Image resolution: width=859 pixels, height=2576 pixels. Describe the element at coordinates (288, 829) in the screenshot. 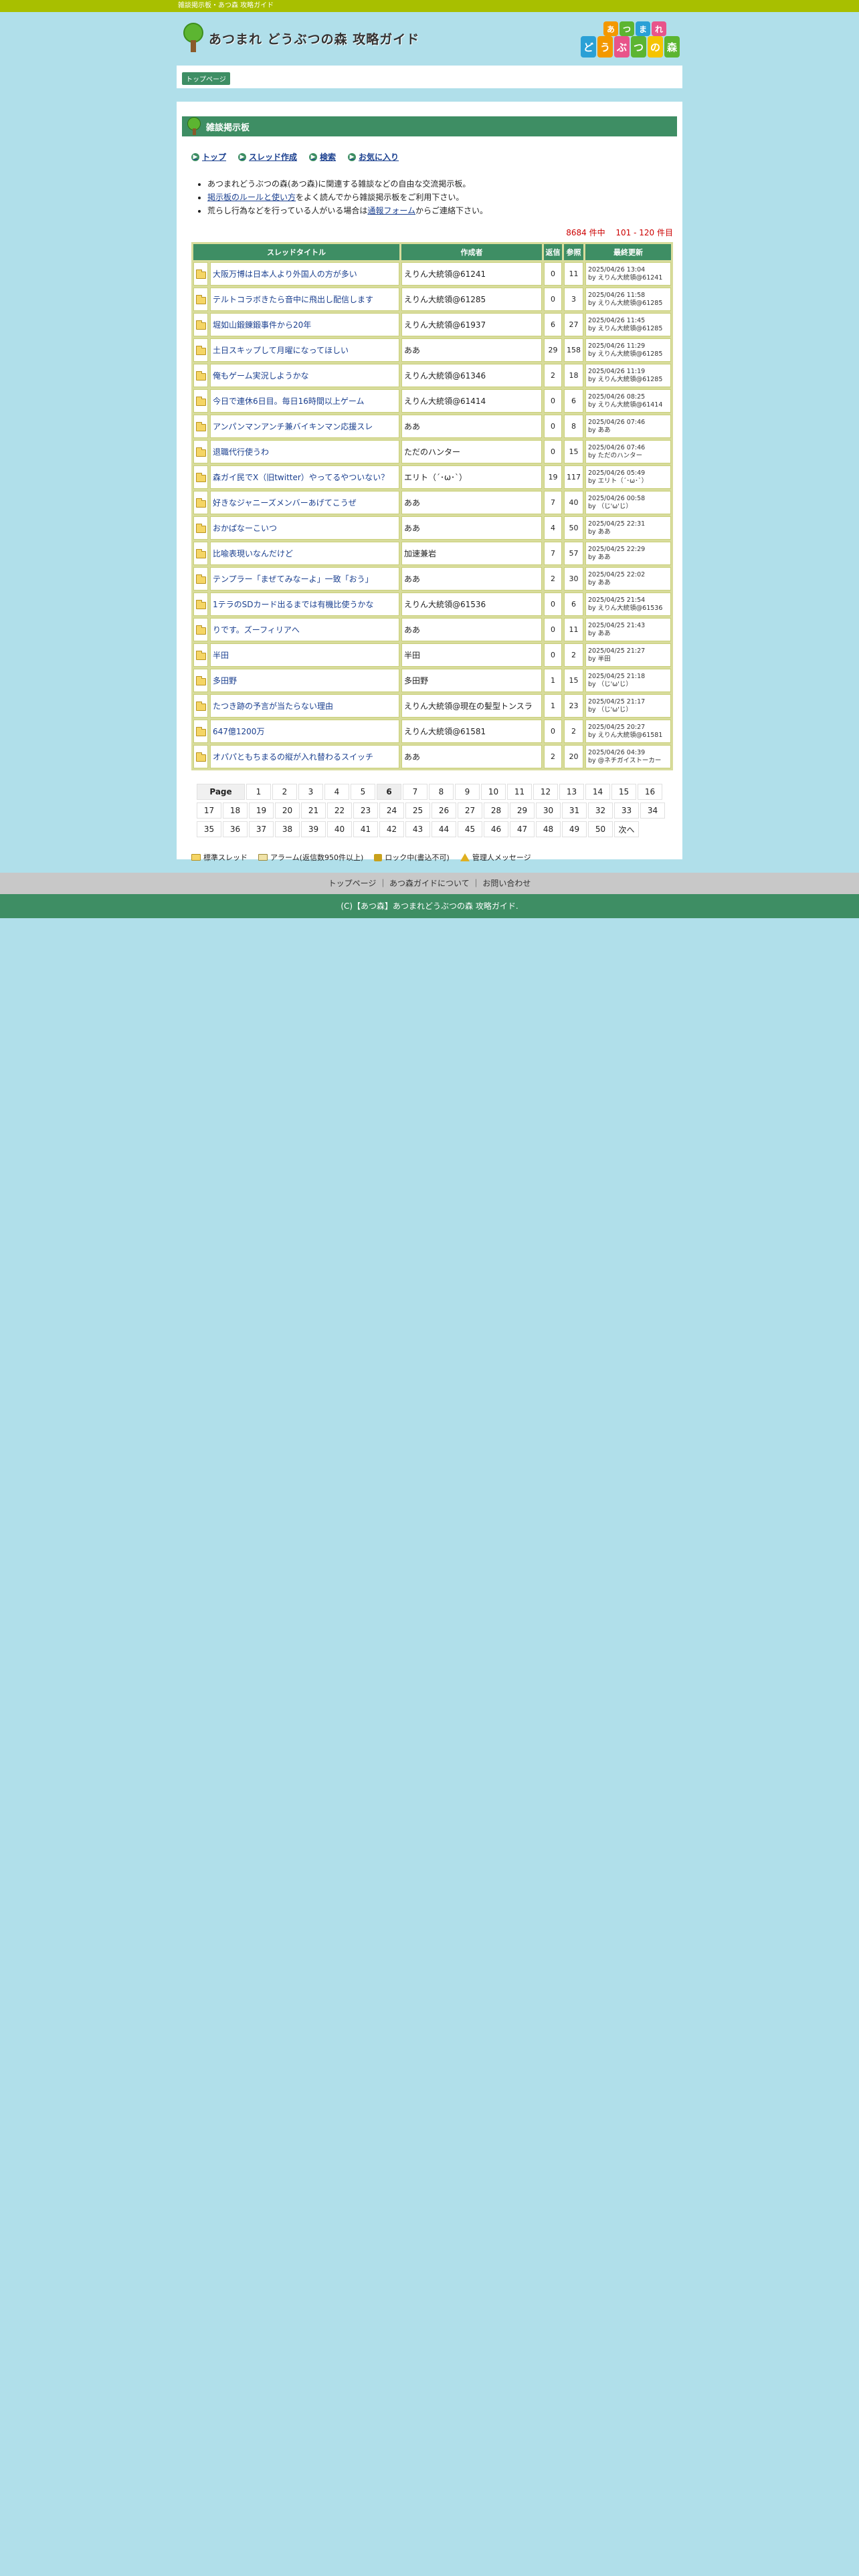

I see `page-link: 38` at that location.